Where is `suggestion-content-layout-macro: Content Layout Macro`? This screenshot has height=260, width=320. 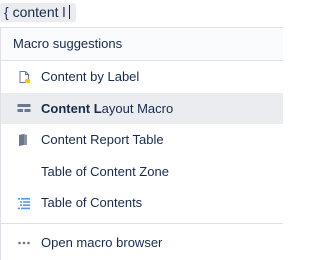 suggestion-content-layout-macro: Content Layout Macro is located at coordinates (142, 108).